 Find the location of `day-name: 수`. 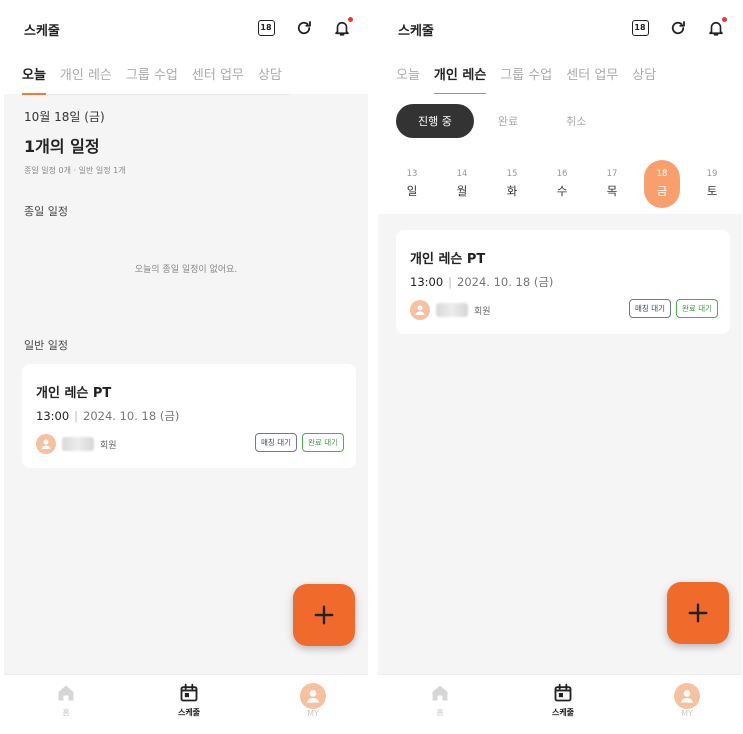

day-name: 수 is located at coordinates (562, 191).